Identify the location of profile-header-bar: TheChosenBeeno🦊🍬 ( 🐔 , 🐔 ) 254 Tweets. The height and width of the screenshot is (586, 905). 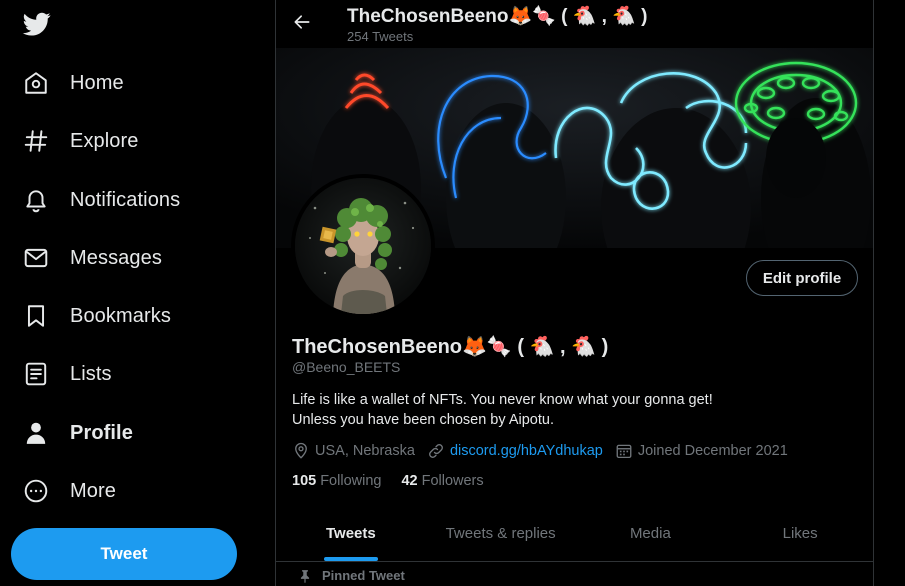
(574, 24).